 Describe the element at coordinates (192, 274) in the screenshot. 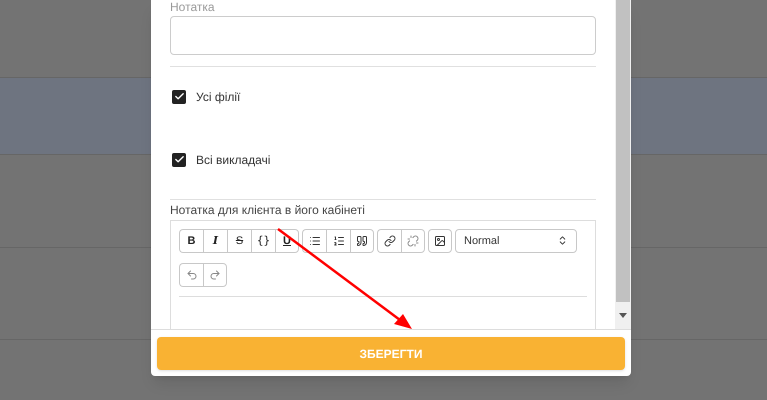

I see `undo-icon` at that location.